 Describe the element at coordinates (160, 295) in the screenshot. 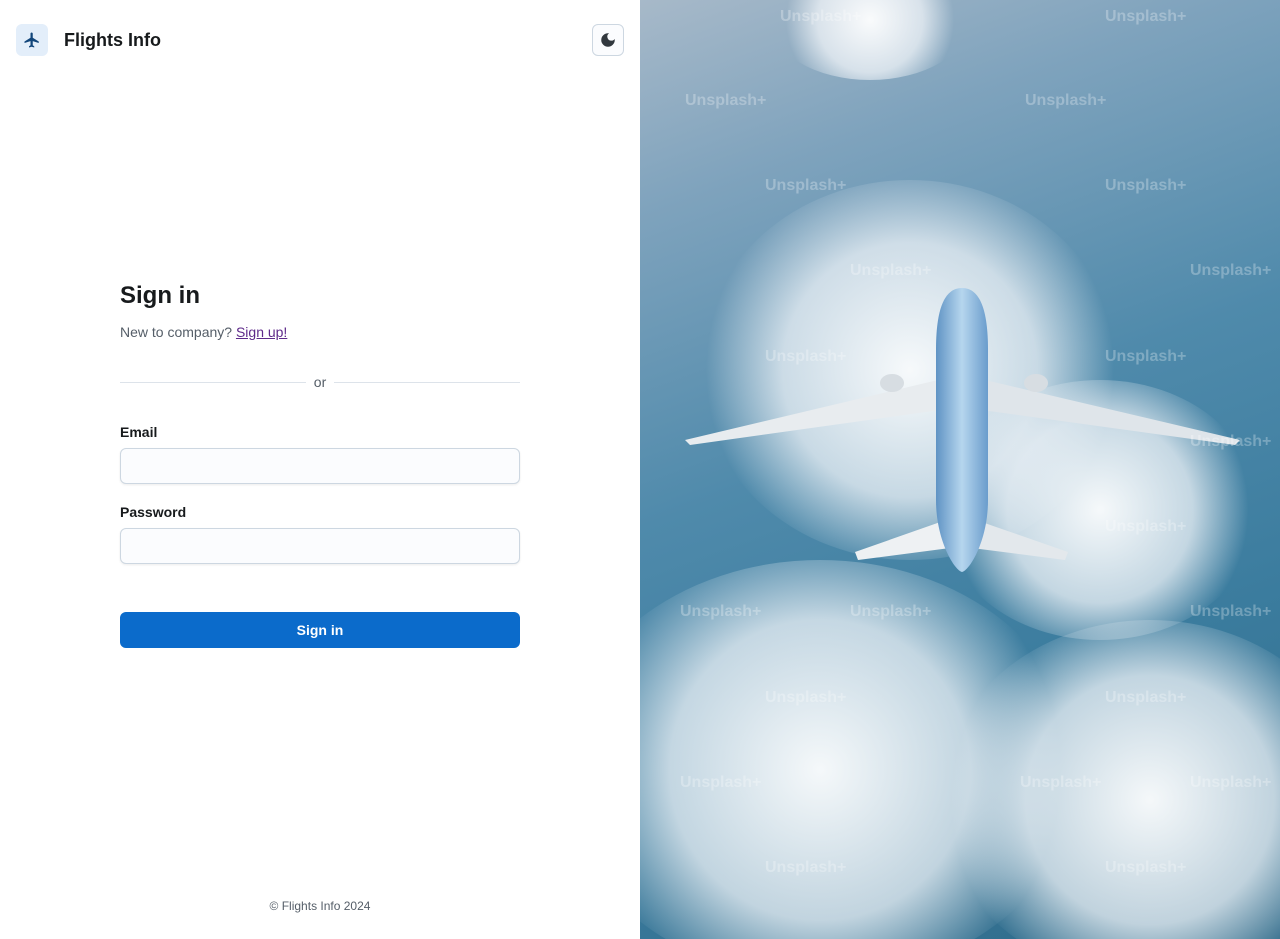

I see `page-title: Sign in` at that location.